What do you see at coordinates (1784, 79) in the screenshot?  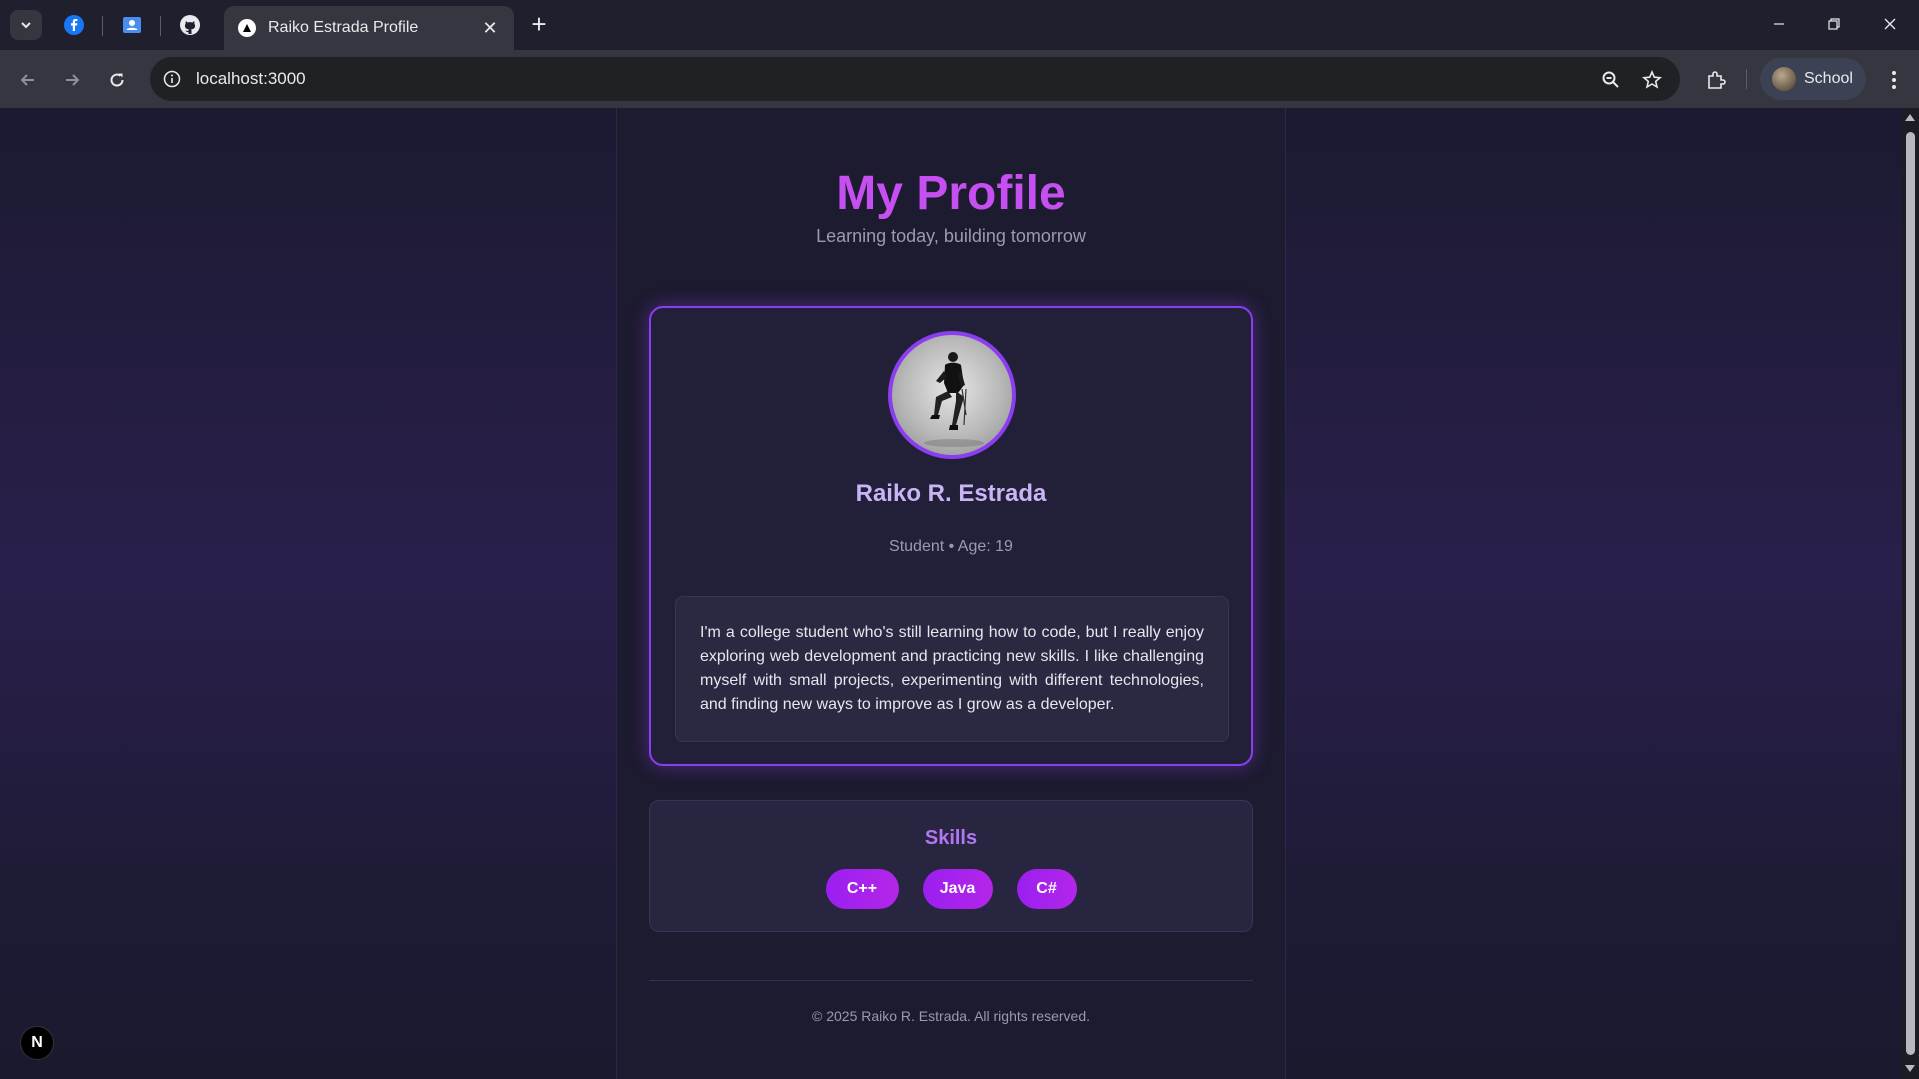 I see `profile-avatar` at bounding box center [1784, 79].